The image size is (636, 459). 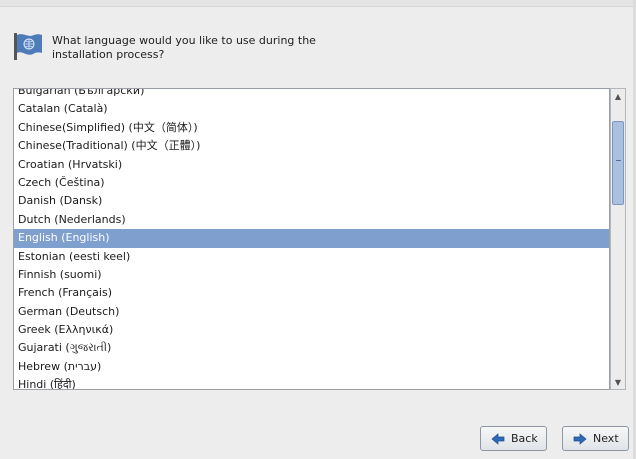 What do you see at coordinates (618, 382) in the screenshot?
I see `scroll-down-button: ▼` at bounding box center [618, 382].